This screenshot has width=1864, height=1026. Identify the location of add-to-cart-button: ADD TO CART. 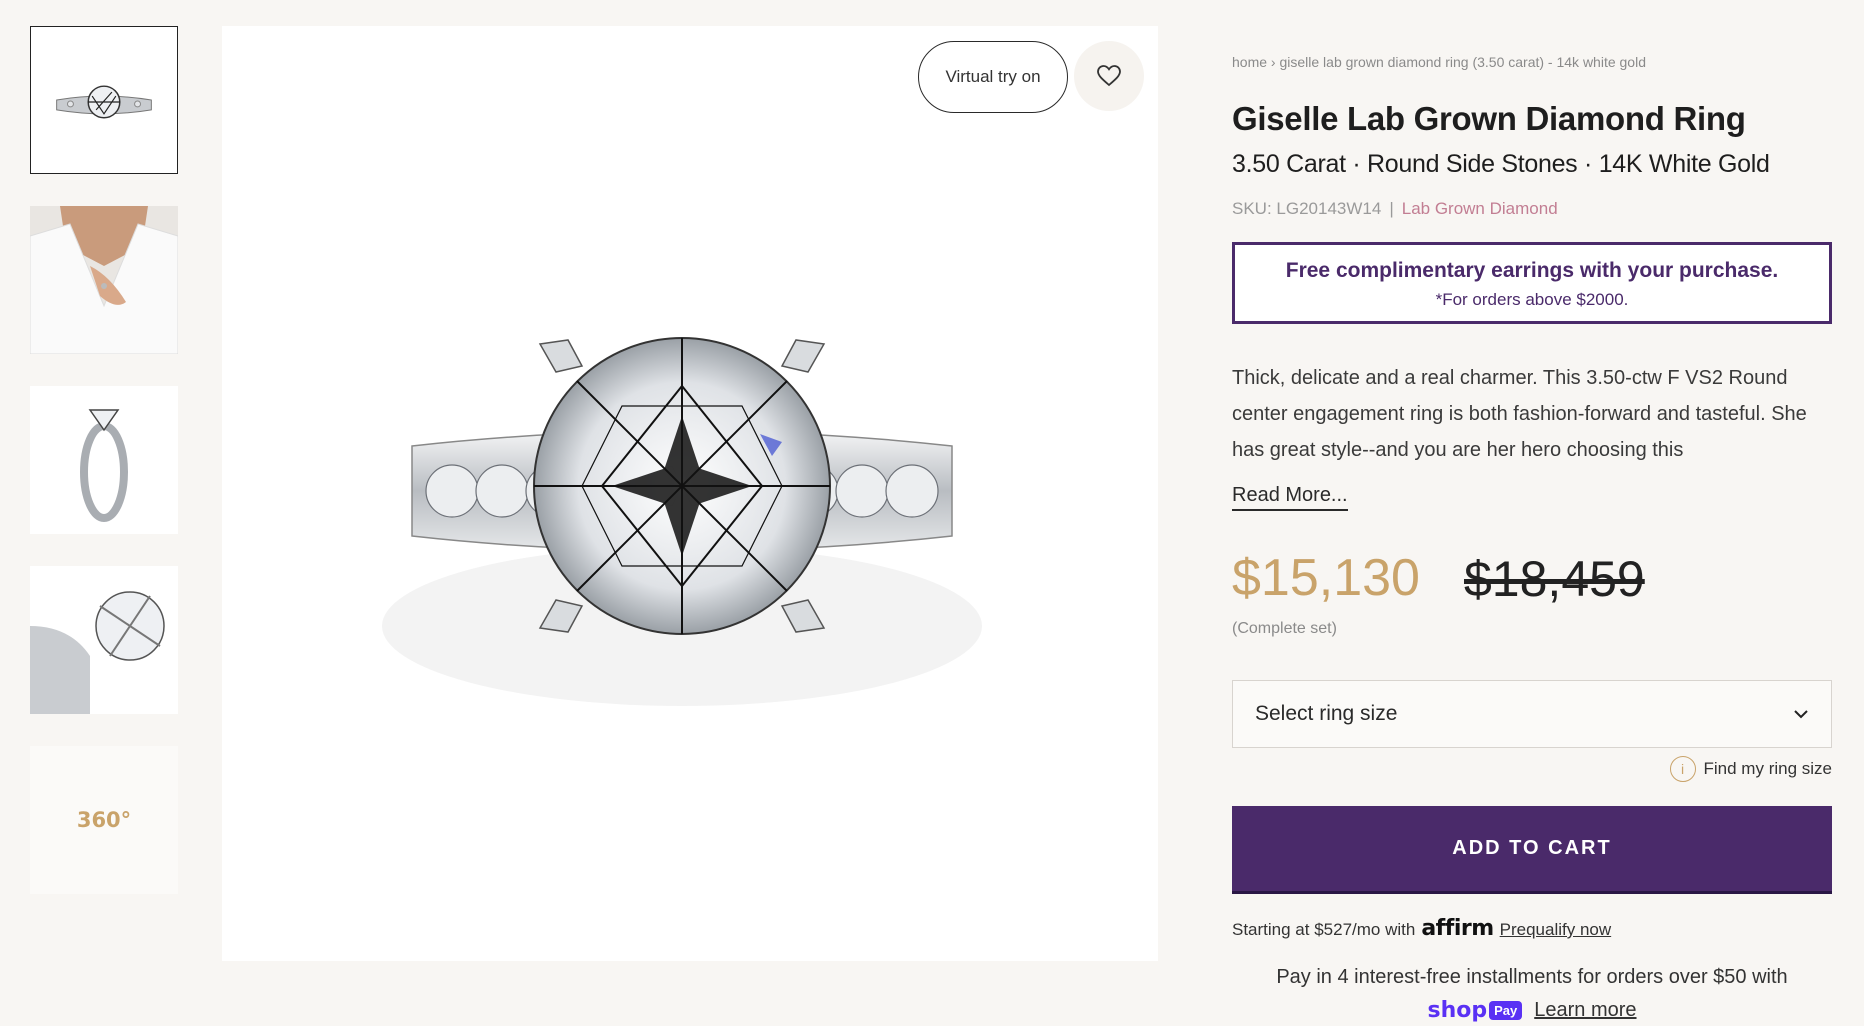
(1532, 850).